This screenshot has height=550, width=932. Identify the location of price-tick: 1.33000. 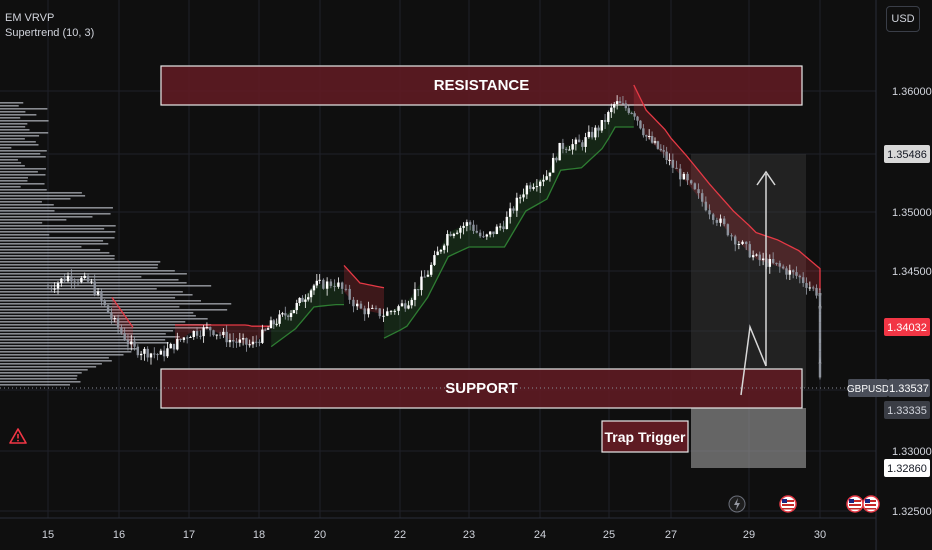
(912, 452).